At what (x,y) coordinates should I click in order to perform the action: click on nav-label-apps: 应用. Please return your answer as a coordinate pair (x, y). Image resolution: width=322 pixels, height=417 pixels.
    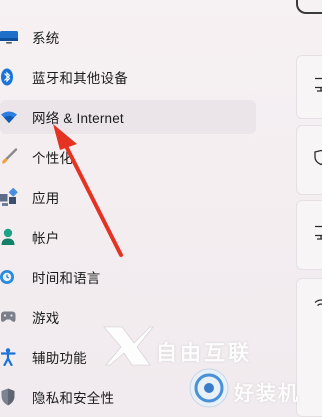
    Looking at the image, I should click on (46, 198).